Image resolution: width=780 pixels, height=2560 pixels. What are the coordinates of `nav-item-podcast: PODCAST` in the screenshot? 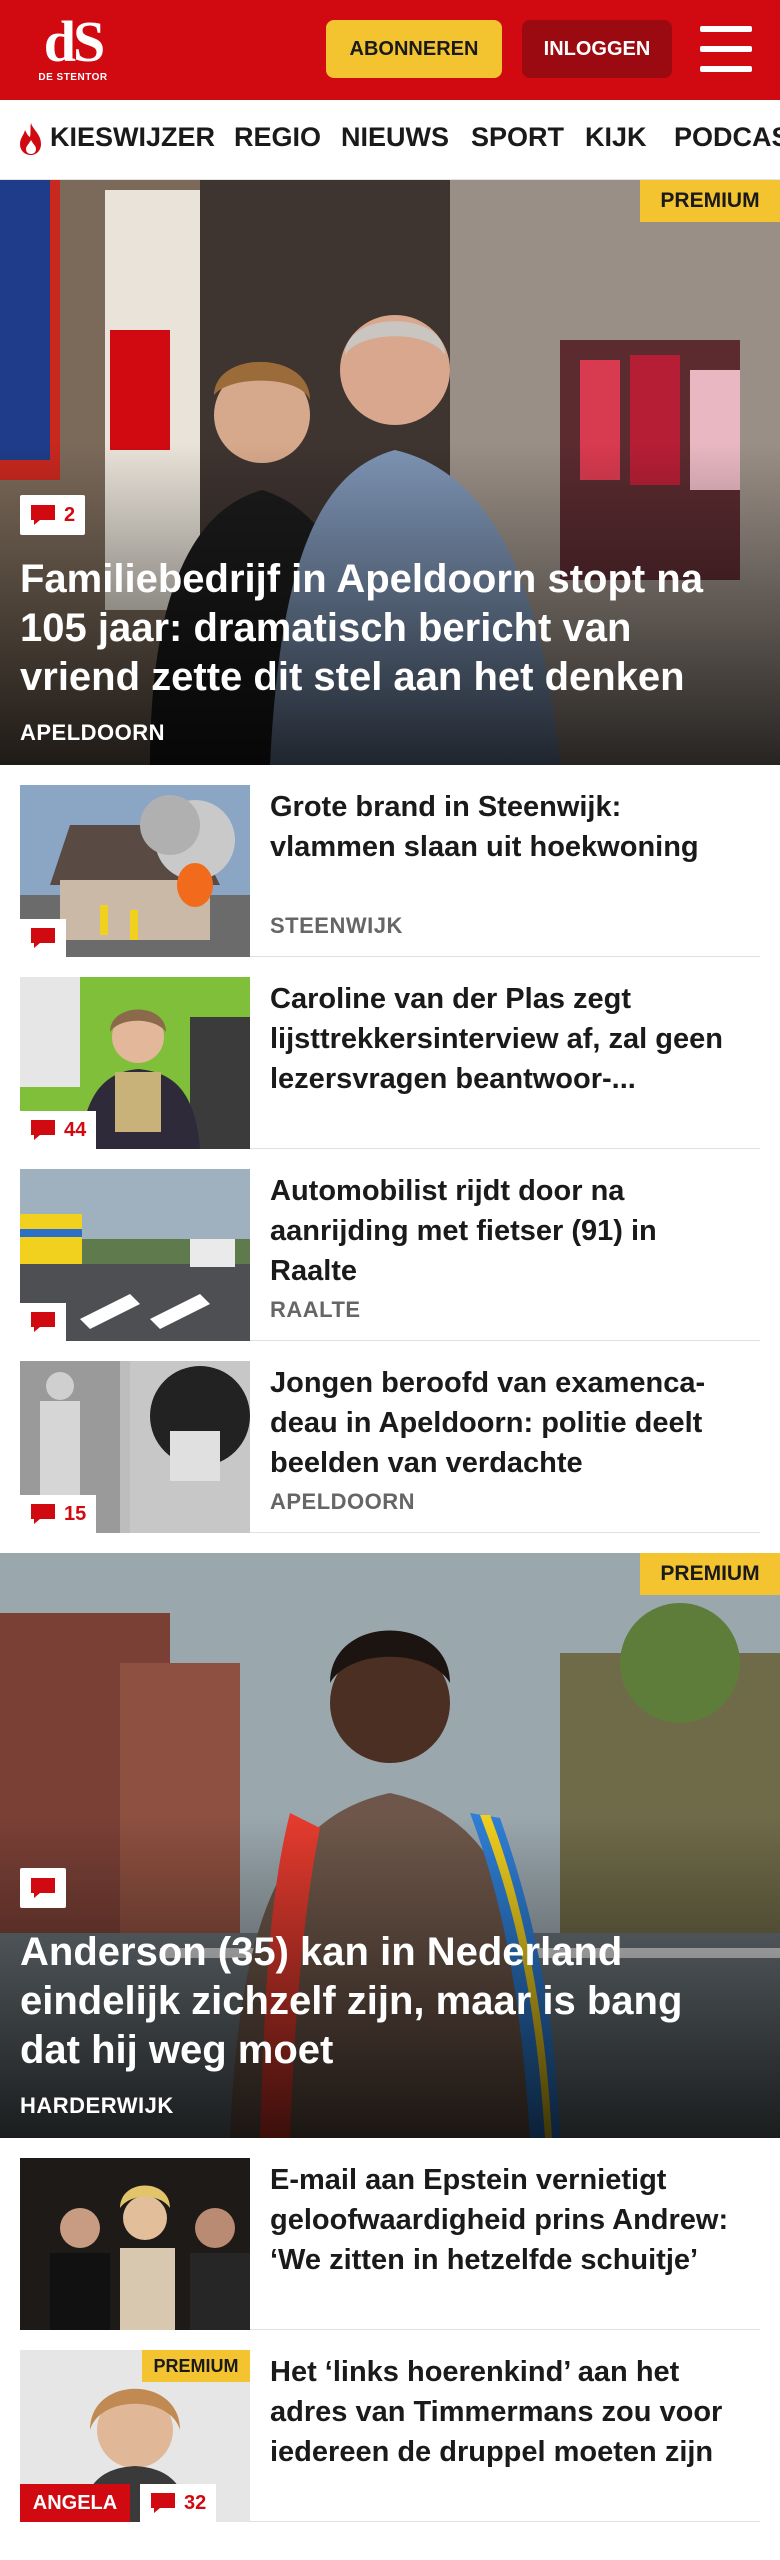 It's located at (727, 137).